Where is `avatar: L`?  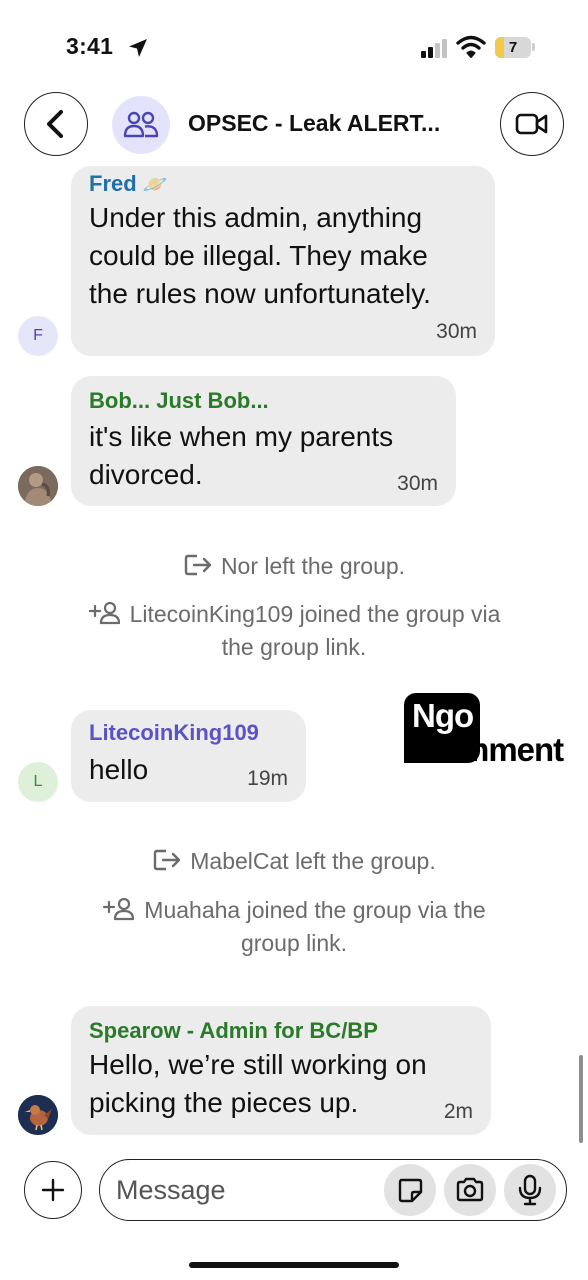 avatar: L is located at coordinates (38, 782).